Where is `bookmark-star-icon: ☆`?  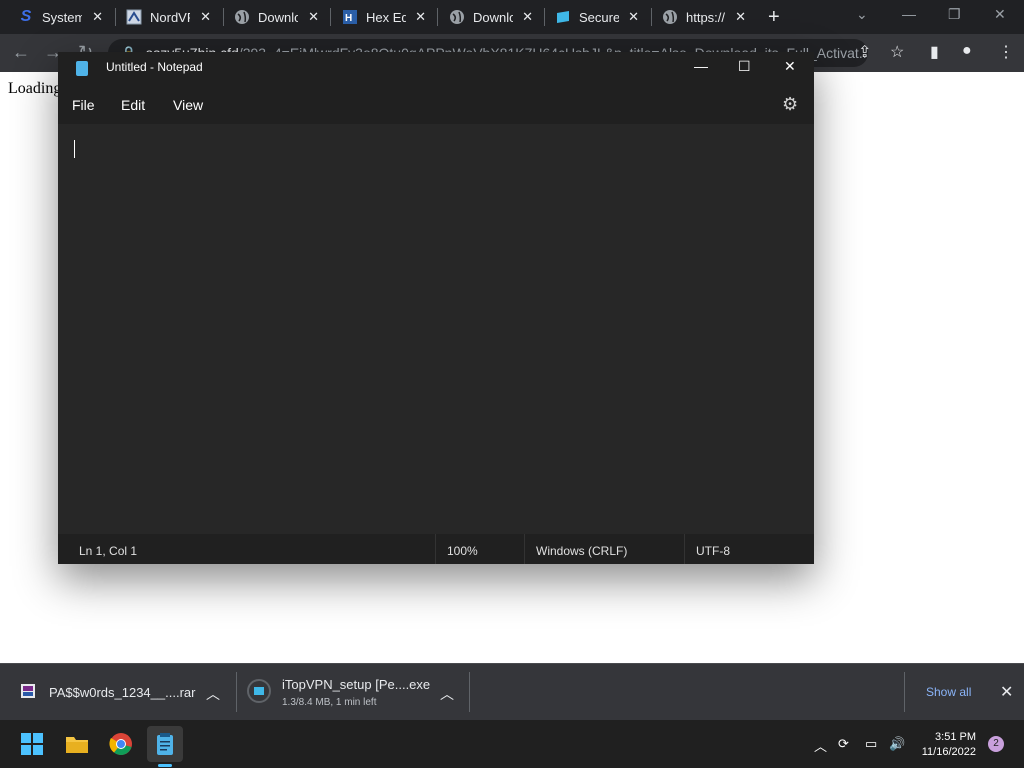
bookmark-star-icon: ☆ is located at coordinates (897, 52).